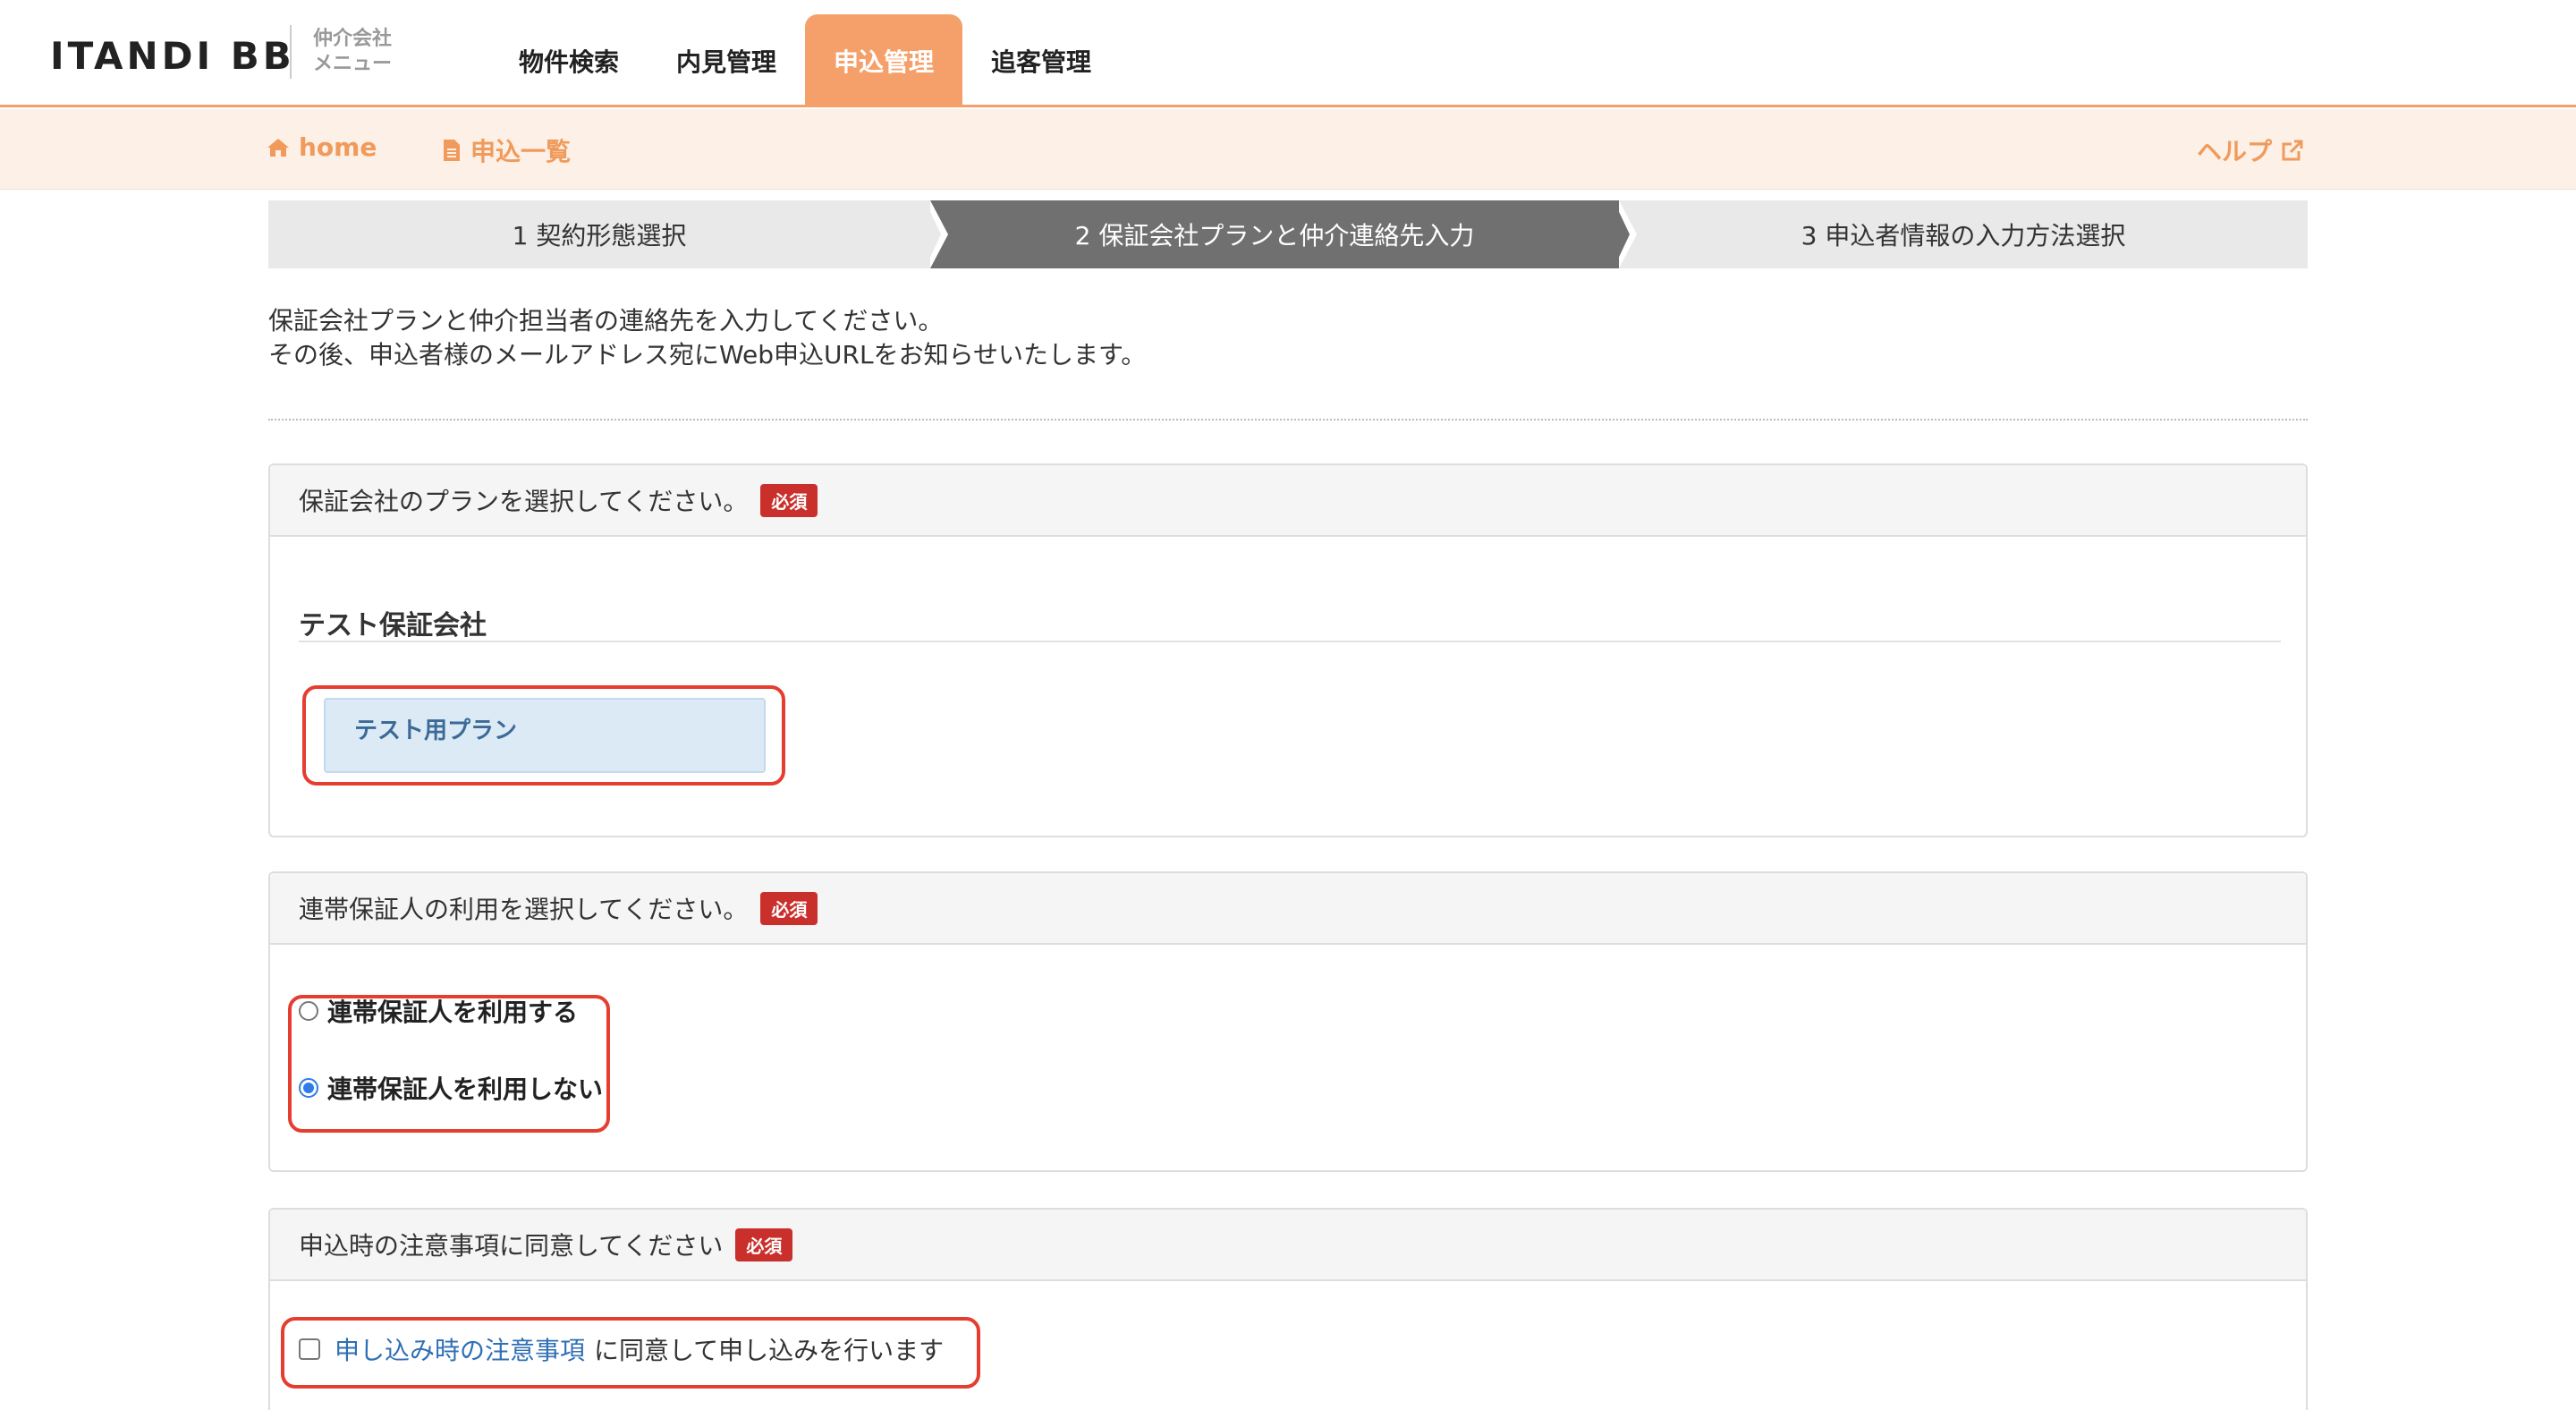 The width and height of the screenshot is (2576, 1410). Describe the element at coordinates (309, 1349) in the screenshot. I see `terms-agree-checkbox` at that location.